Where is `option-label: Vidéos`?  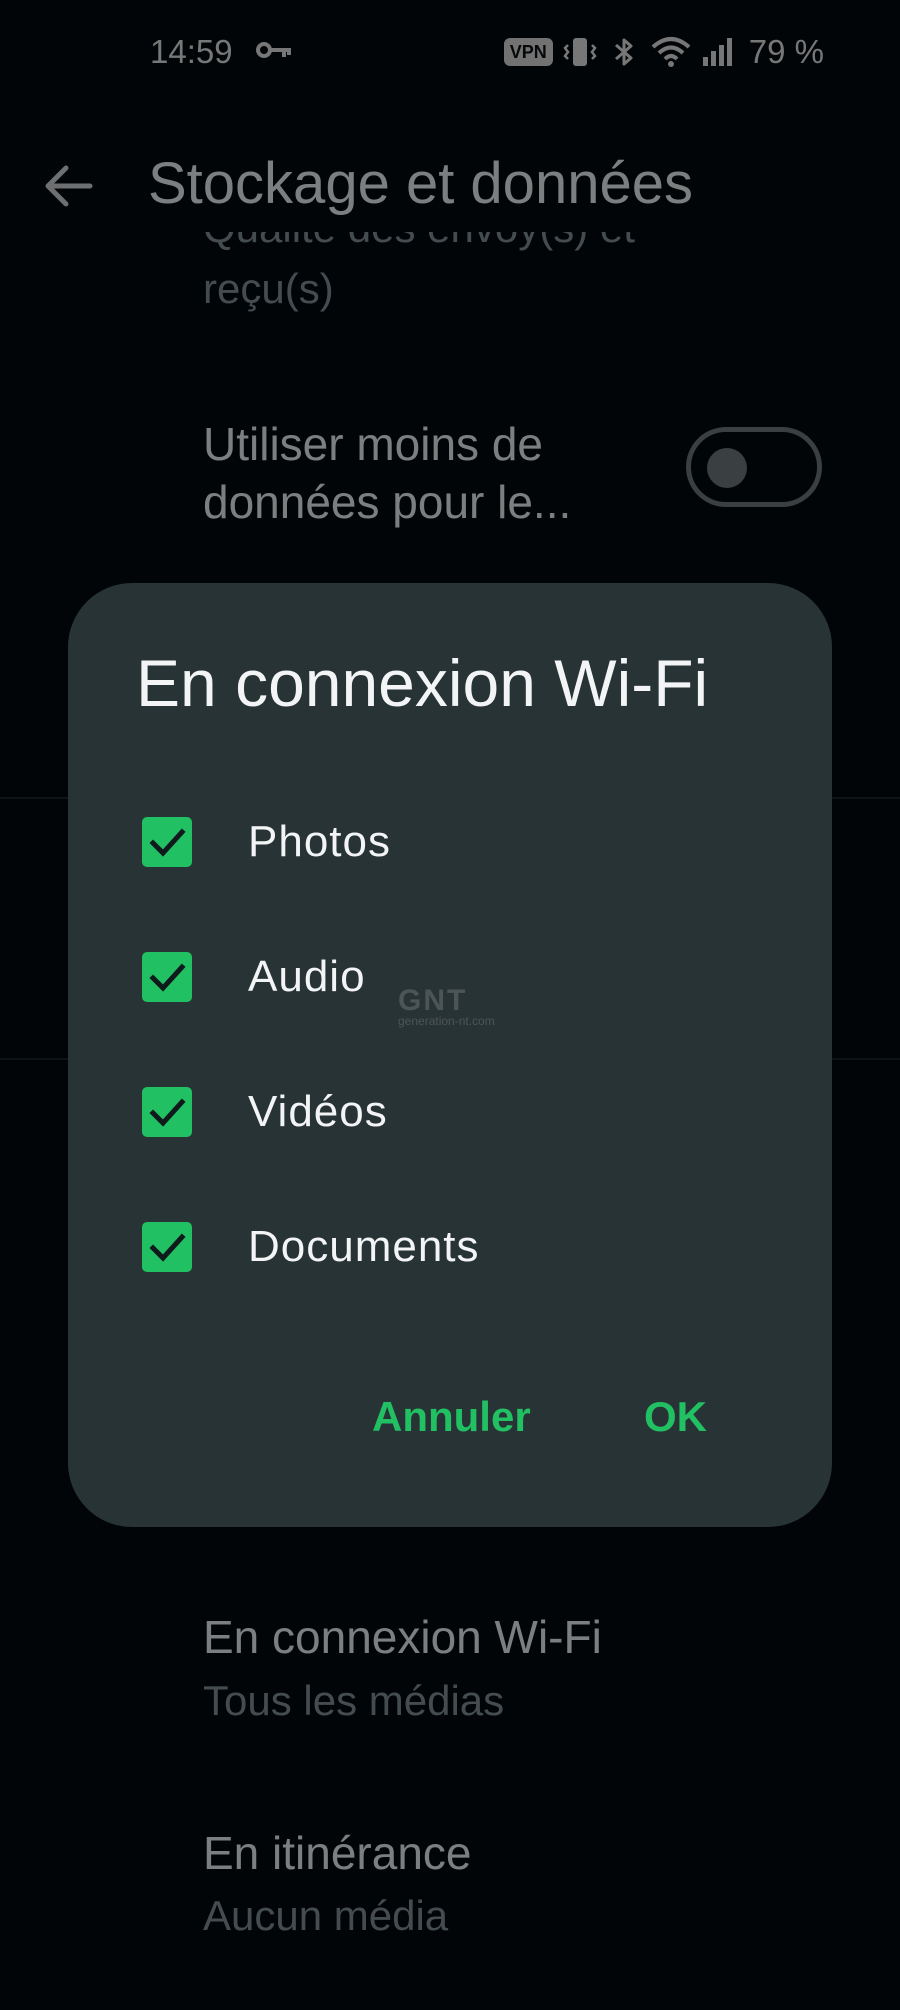
option-label: Vidéos is located at coordinates (318, 1111).